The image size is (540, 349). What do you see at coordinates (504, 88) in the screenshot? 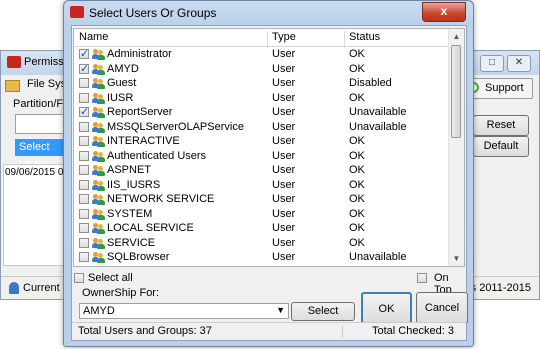
I see `support-label: Support` at bounding box center [504, 88].